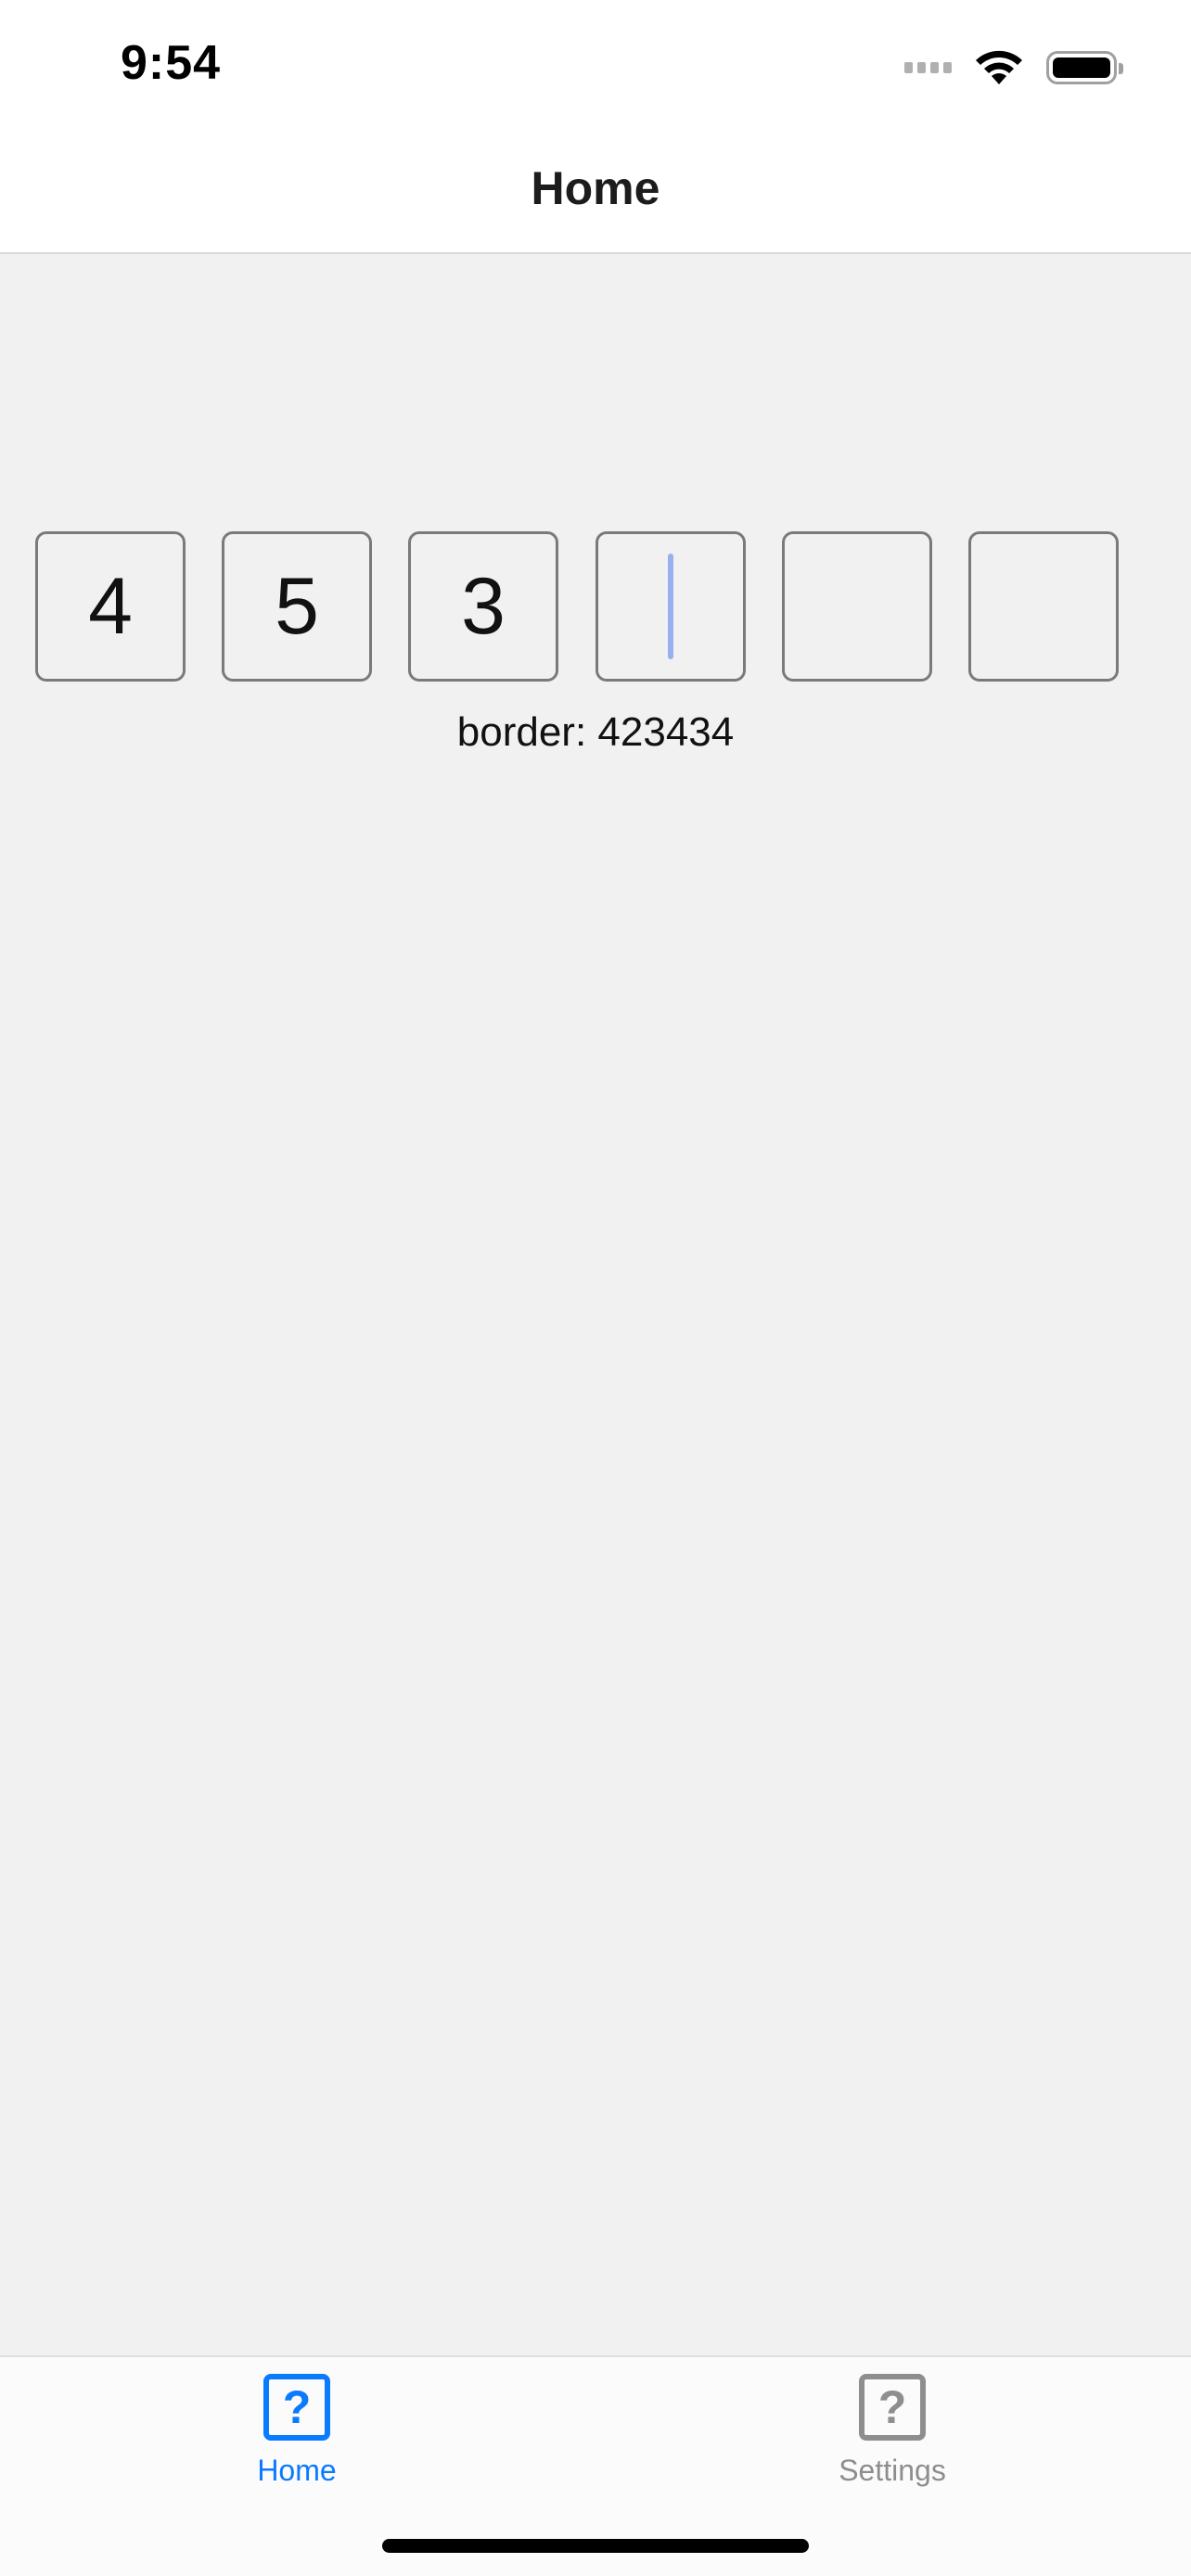 The image size is (1191, 2576). What do you see at coordinates (892, 2444) in the screenshot?
I see `tab-settings: ? Settings` at bounding box center [892, 2444].